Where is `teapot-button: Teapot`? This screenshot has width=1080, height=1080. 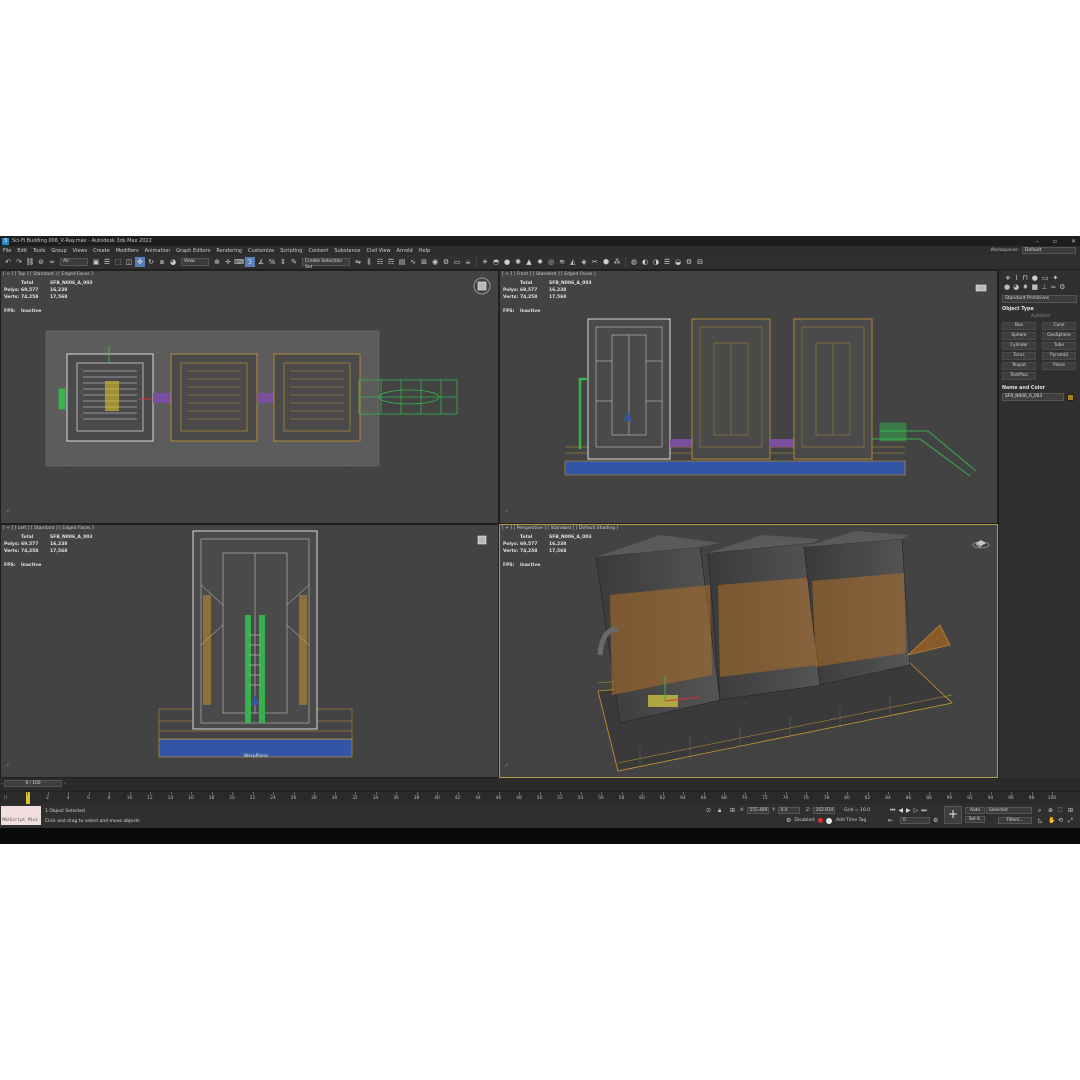 teapot-button: Teapot is located at coordinates (1019, 366).